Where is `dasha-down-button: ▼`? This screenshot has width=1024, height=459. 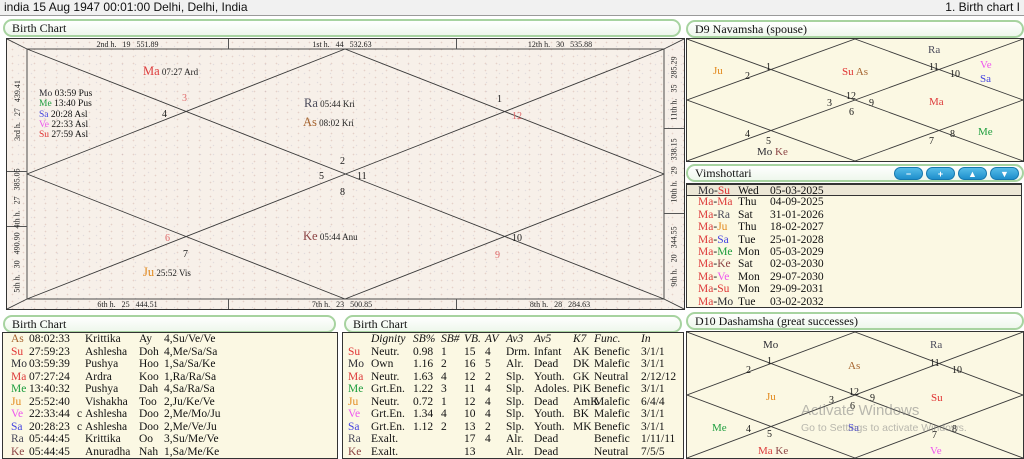 dasha-down-button: ▼ is located at coordinates (1004, 173).